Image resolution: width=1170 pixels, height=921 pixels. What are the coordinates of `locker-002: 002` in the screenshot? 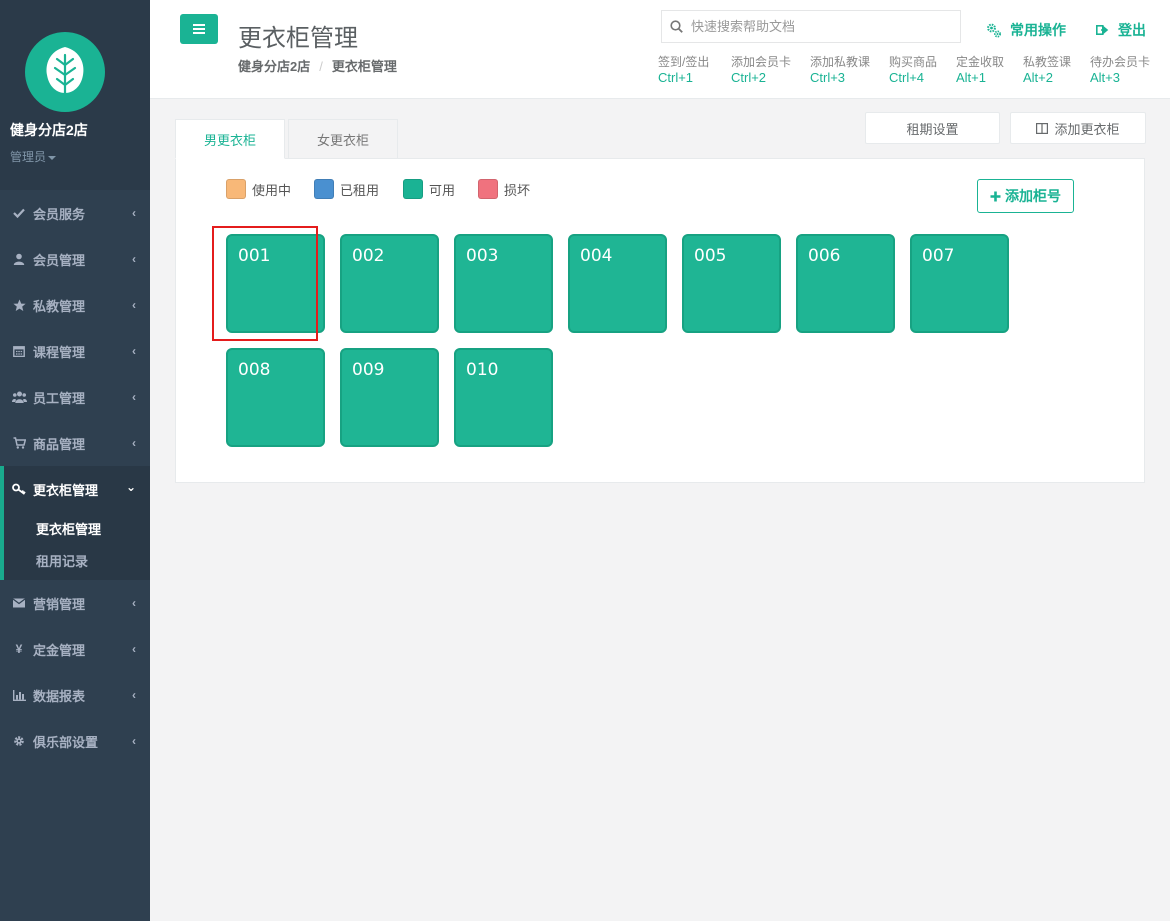 It's located at (389, 283).